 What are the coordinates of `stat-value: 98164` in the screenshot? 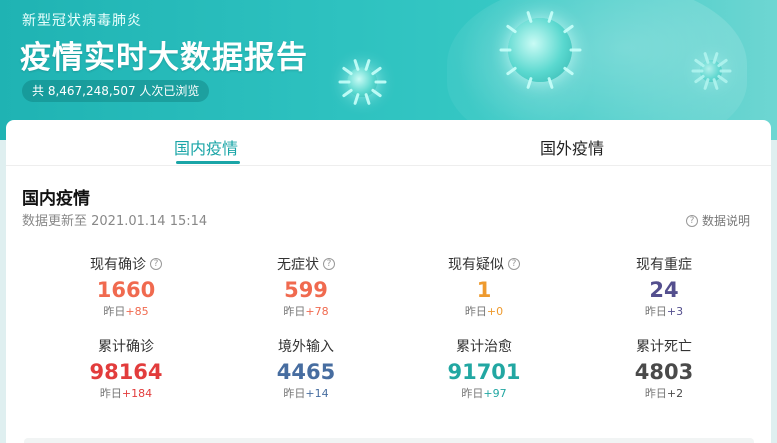 It's located at (126, 372).